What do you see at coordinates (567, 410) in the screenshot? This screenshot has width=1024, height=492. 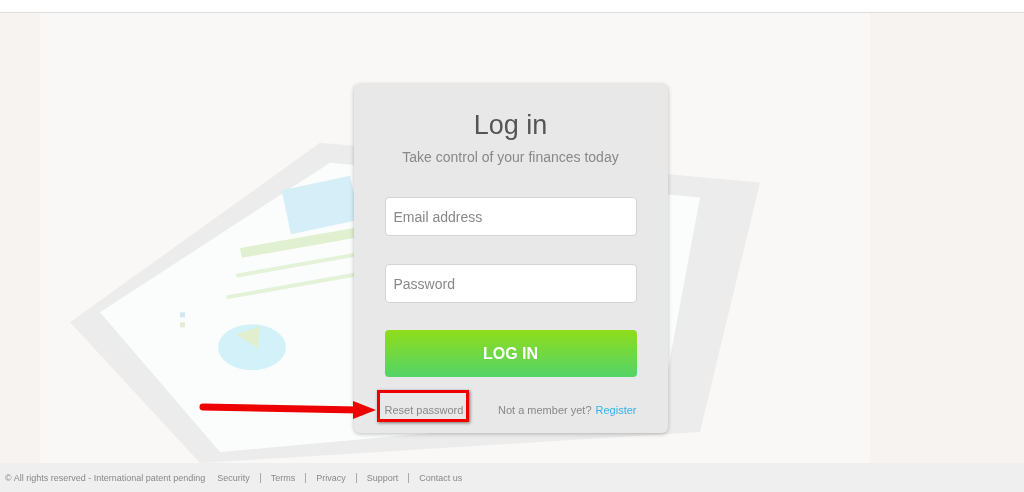 I see `member-prompt: Not a member yet? Register` at bounding box center [567, 410].